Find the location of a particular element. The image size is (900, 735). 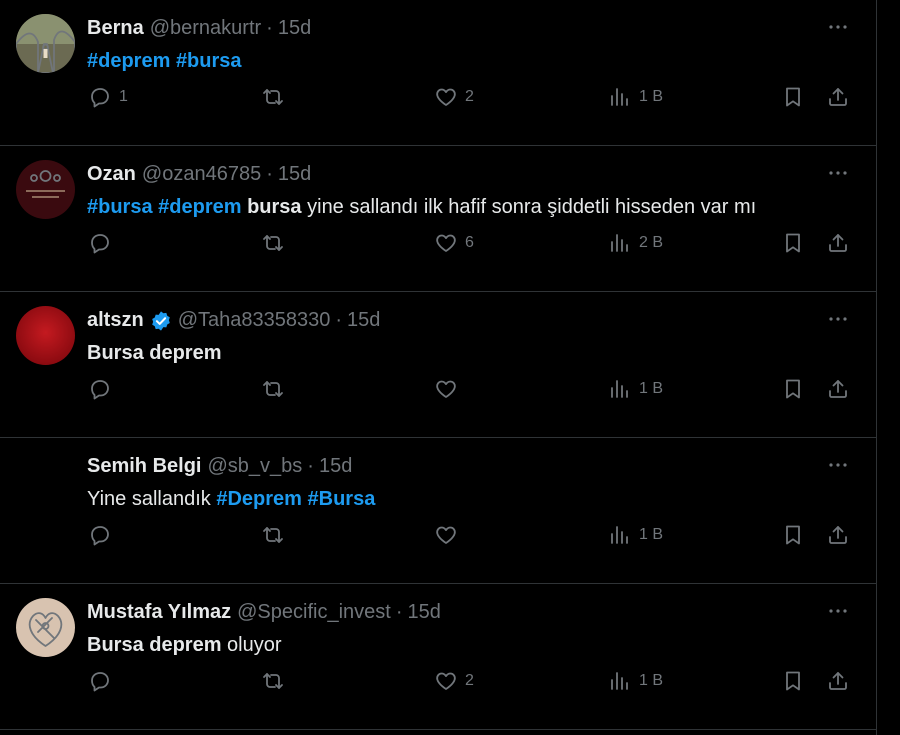

author-name: Mustafa Yılmaz is located at coordinates (159, 612).